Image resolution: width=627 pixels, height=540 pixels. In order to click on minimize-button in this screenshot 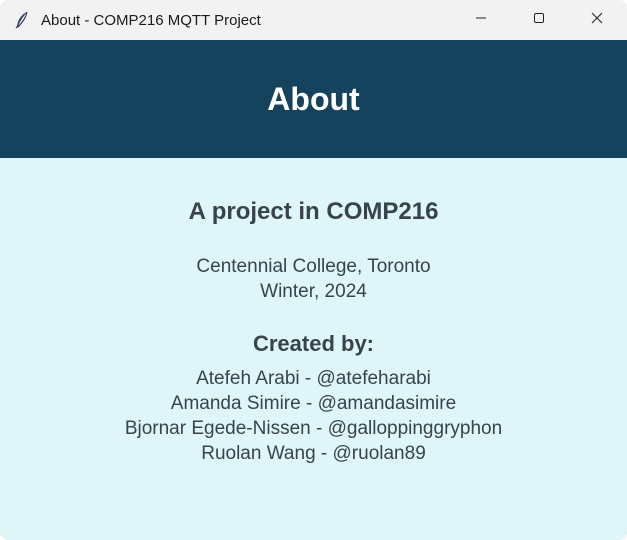, I will do `click(481, 20)`.